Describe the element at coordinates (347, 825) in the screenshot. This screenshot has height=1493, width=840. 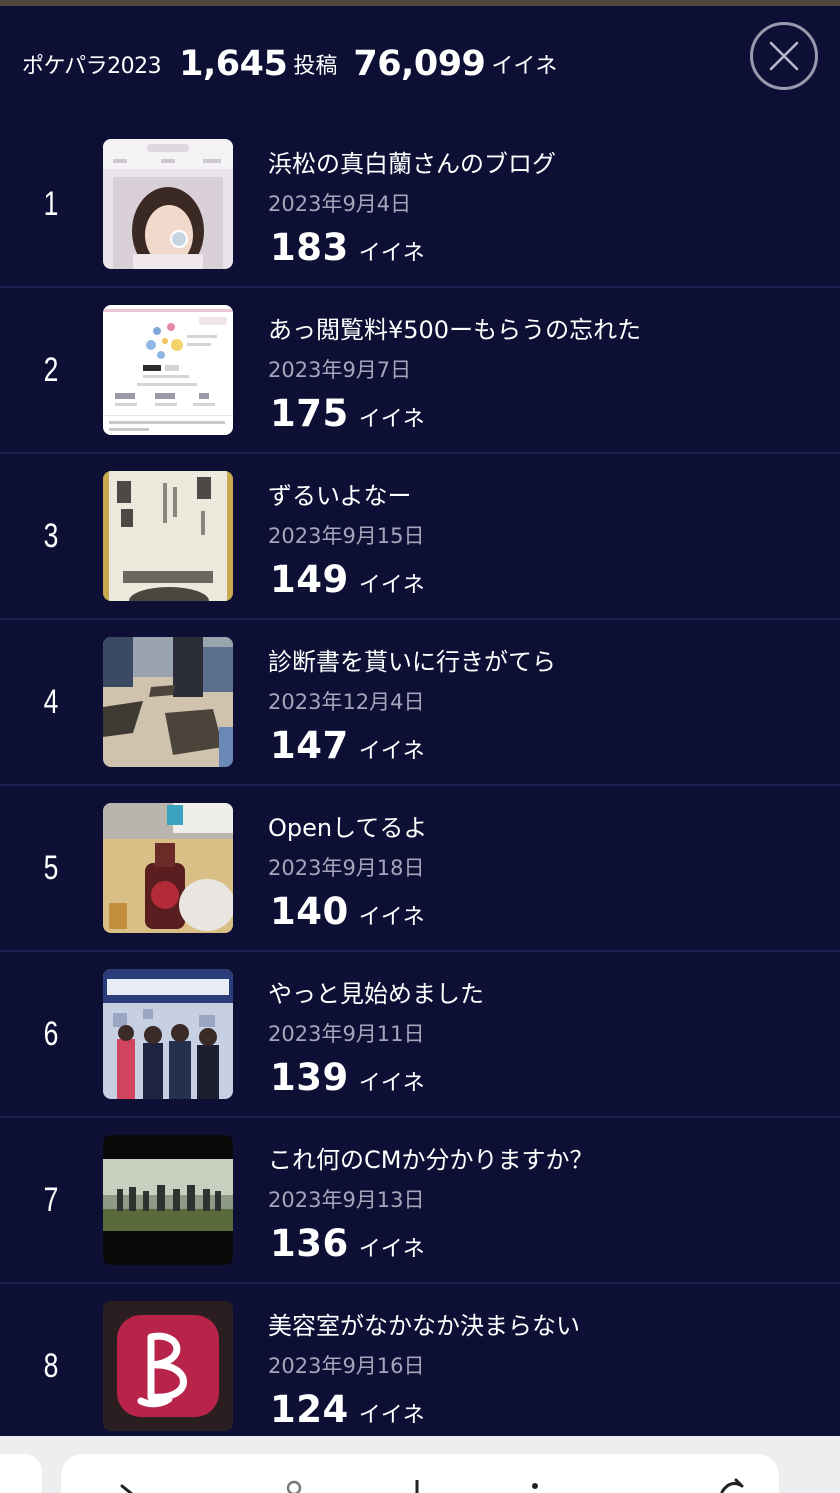
I see `post-title: Openしてるよ` at that location.